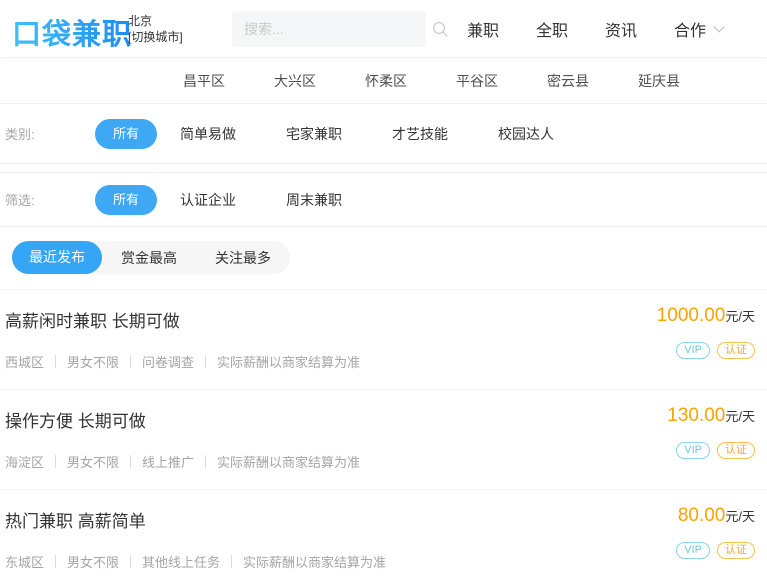  I want to click on job-title: 高薪闲时兼职 长期可做, so click(295, 319).